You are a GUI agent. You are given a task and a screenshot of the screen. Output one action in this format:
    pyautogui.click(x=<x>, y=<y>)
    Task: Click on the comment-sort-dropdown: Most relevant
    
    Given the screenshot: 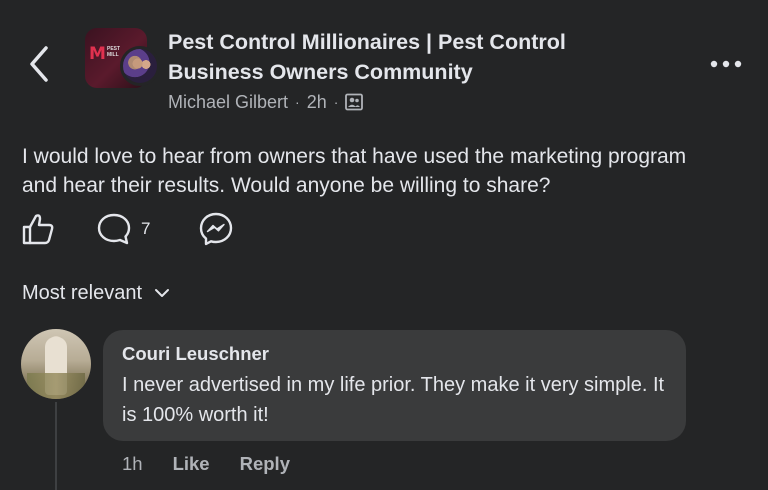 What is the action you would take?
    pyautogui.click(x=96, y=293)
    